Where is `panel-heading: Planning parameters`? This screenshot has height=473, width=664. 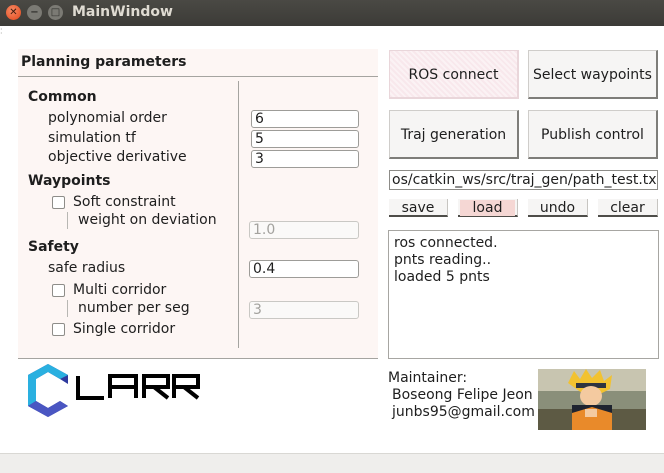
panel-heading: Planning parameters is located at coordinates (104, 62).